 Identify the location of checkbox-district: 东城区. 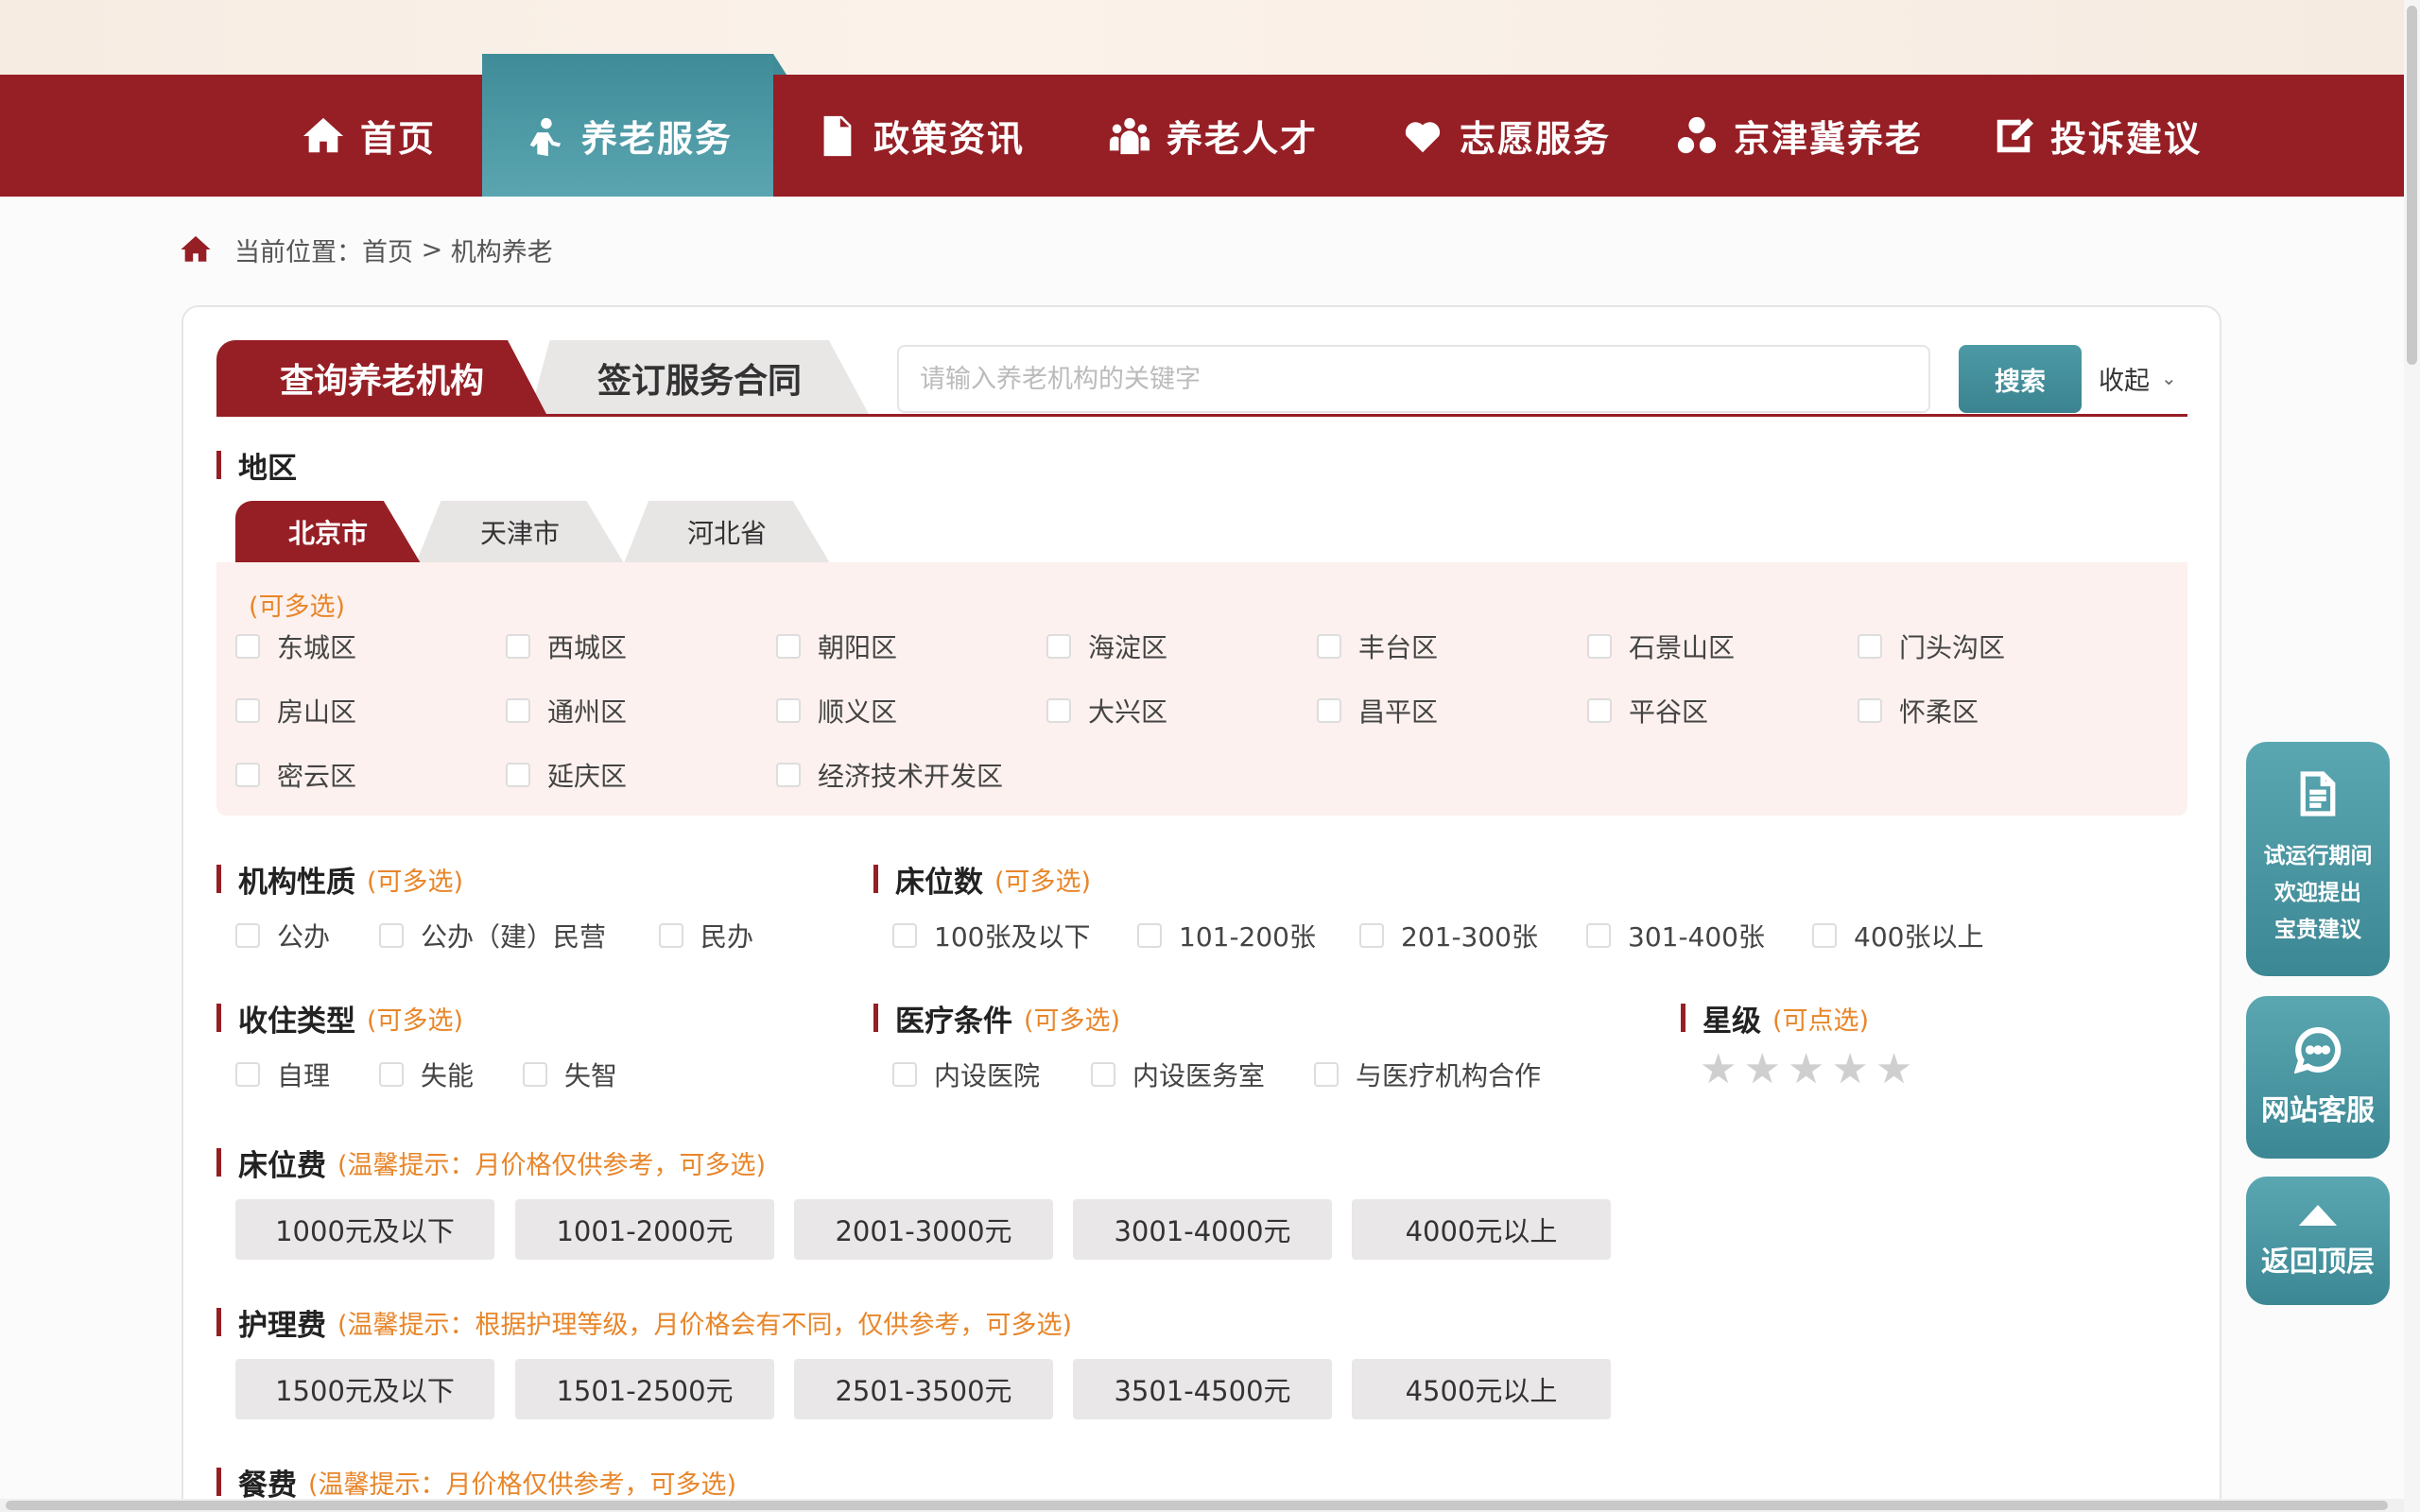
(295, 646).